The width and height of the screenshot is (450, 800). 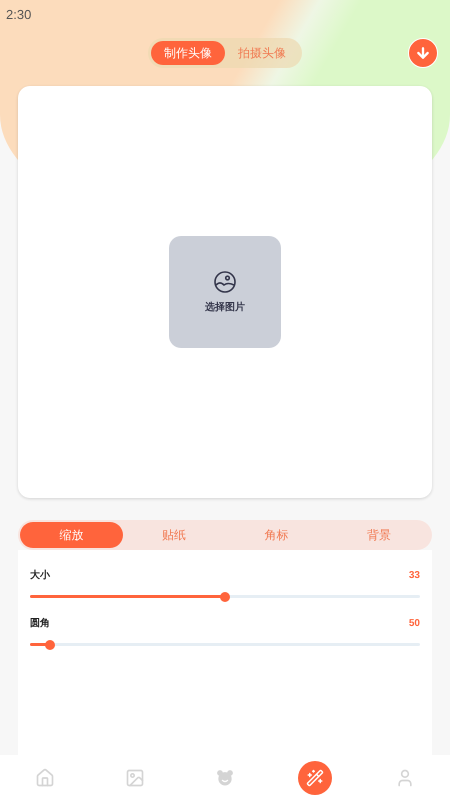 I want to click on nav-item, so click(x=315, y=777).